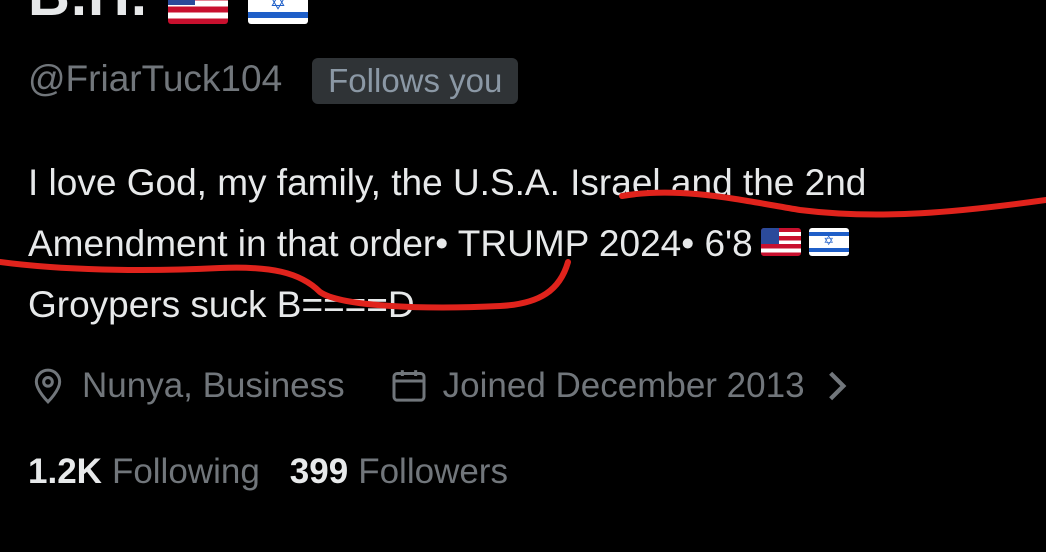 The image size is (1046, 552). What do you see at coordinates (268, 472) in the screenshot?
I see `follow-stats-row: 1.2K Following 399 Followers` at bounding box center [268, 472].